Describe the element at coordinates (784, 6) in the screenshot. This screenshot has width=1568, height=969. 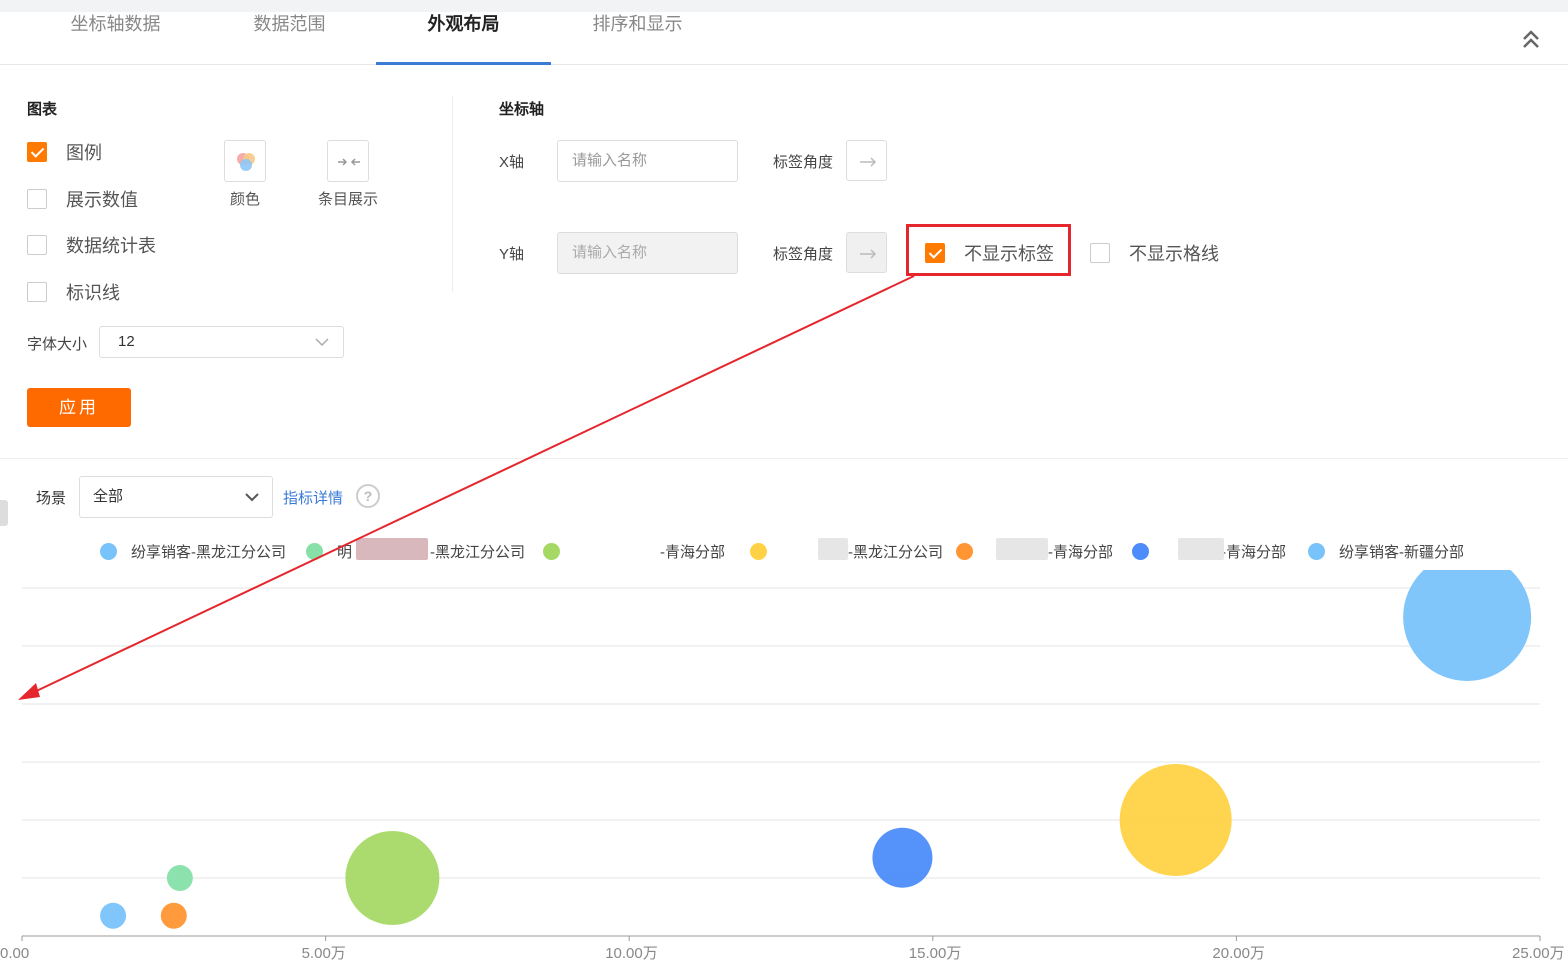
I see `top-strip` at that location.